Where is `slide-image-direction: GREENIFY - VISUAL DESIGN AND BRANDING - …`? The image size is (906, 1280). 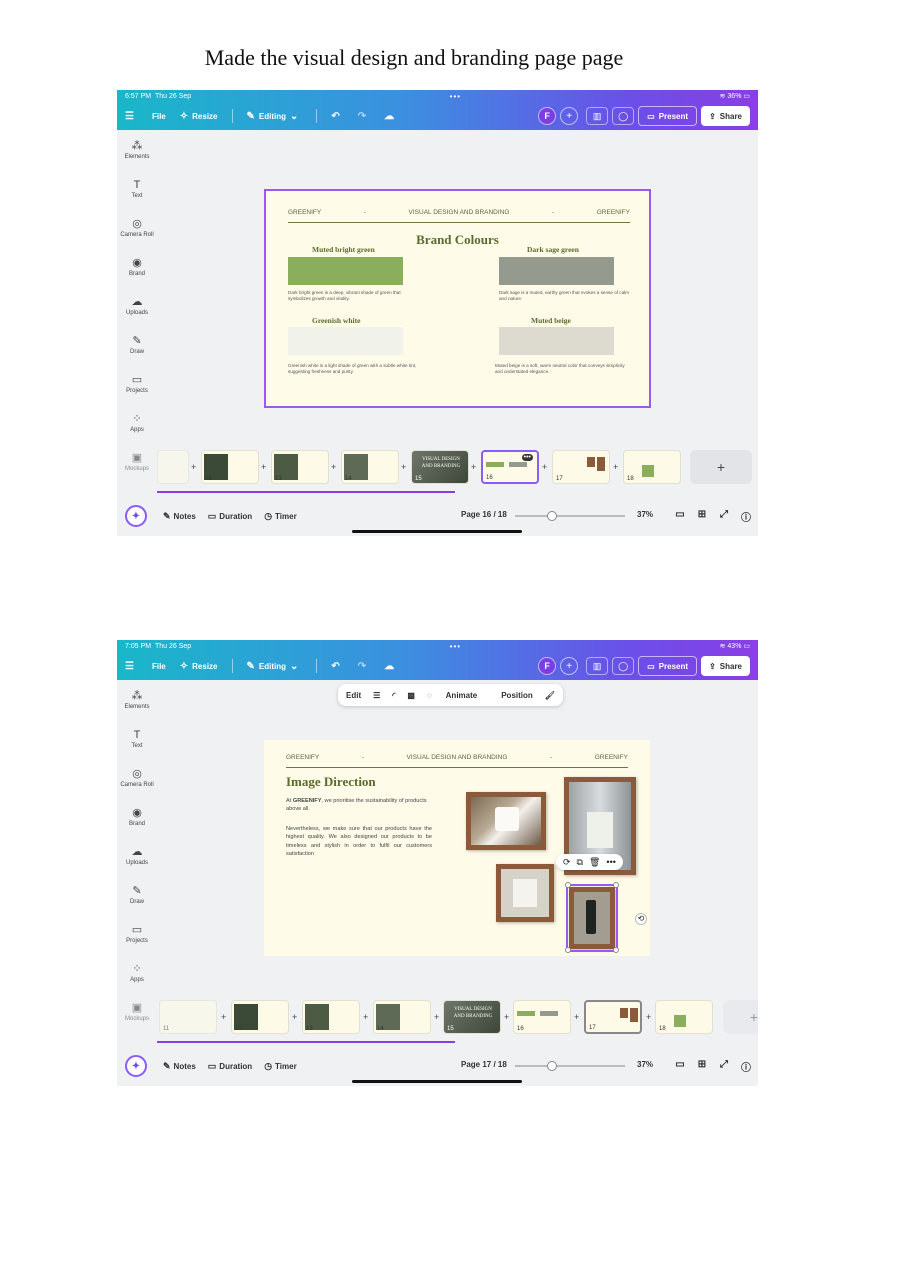 slide-image-direction: GREENIFY - VISUAL DESIGN AND BRANDING - … is located at coordinates (457, 848).